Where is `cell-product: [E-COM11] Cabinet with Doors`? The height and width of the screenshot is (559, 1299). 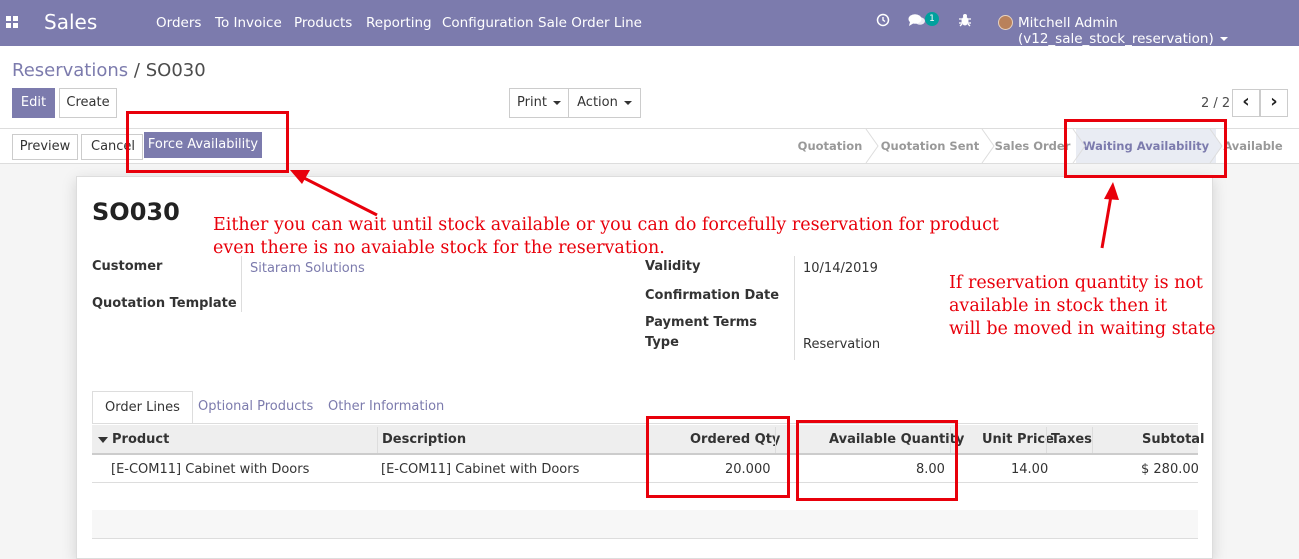 cell-product: [E-COM11] Cabinet with Doors is located at coordinates (210, 469).